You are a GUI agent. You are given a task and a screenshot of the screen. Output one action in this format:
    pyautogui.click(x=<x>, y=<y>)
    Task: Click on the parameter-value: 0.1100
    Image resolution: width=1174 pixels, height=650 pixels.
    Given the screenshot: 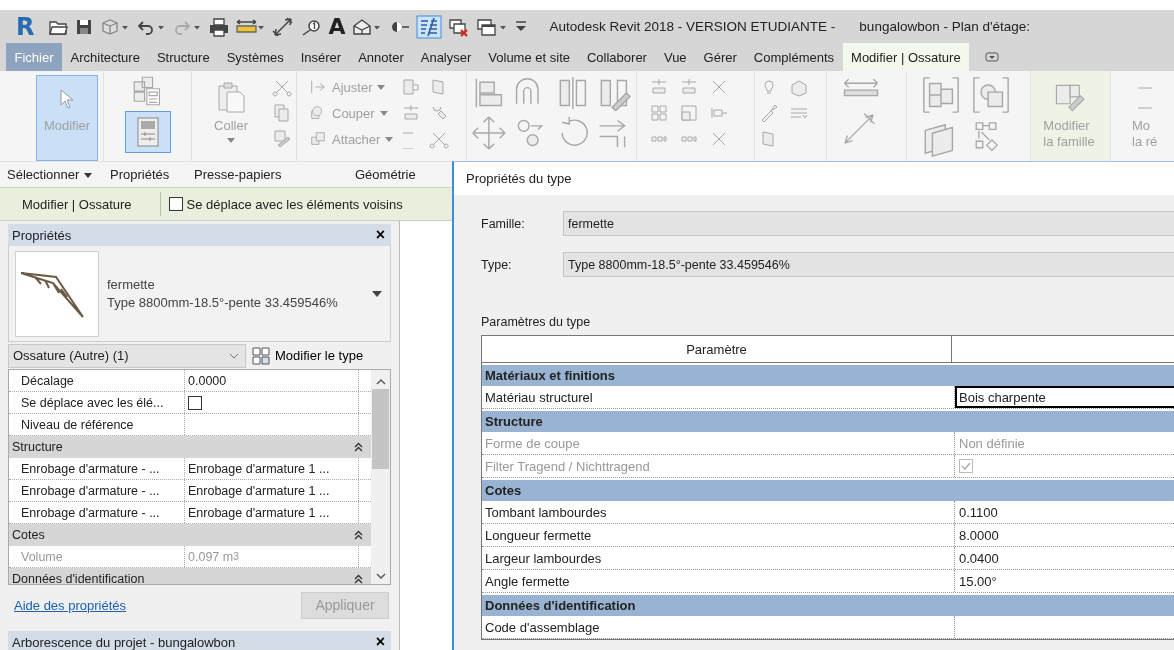 What is the action you would take?
    pyautogui.click(x=1064, y=512)
    